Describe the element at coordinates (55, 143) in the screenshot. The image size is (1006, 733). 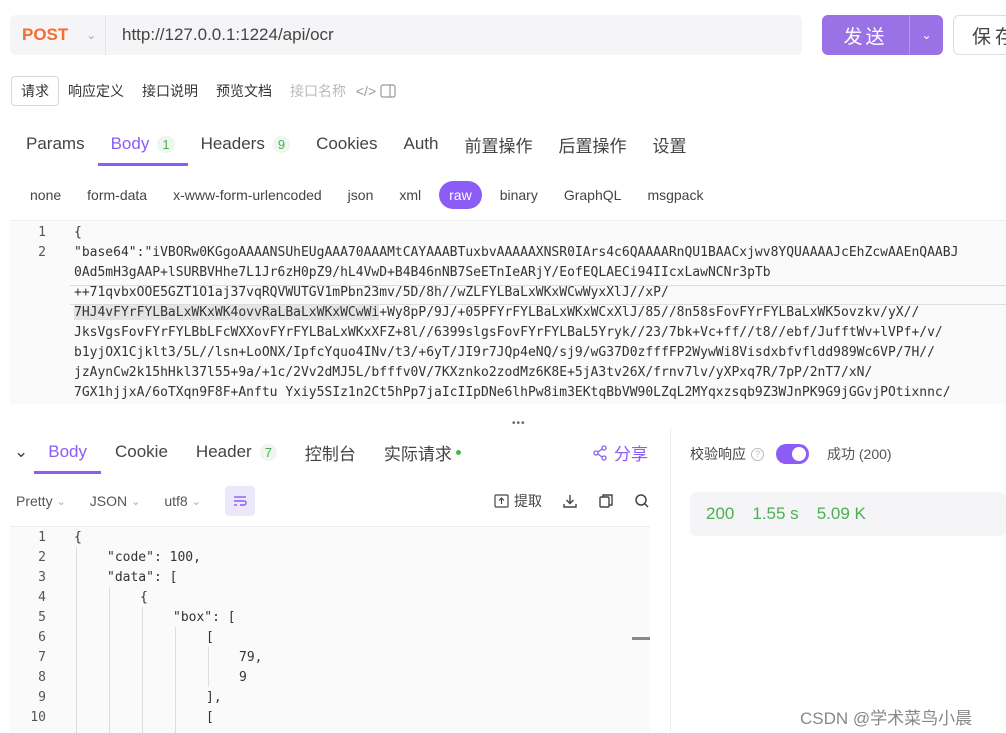
I see `tab-params-label: Params` at that location.